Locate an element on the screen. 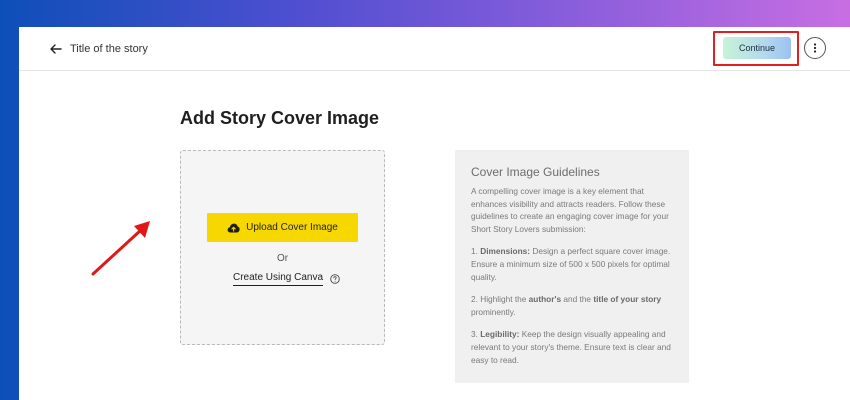 The width and height of the screenshot is (850, 400). cloud-upload-icon is located at coordinates (233, 227).